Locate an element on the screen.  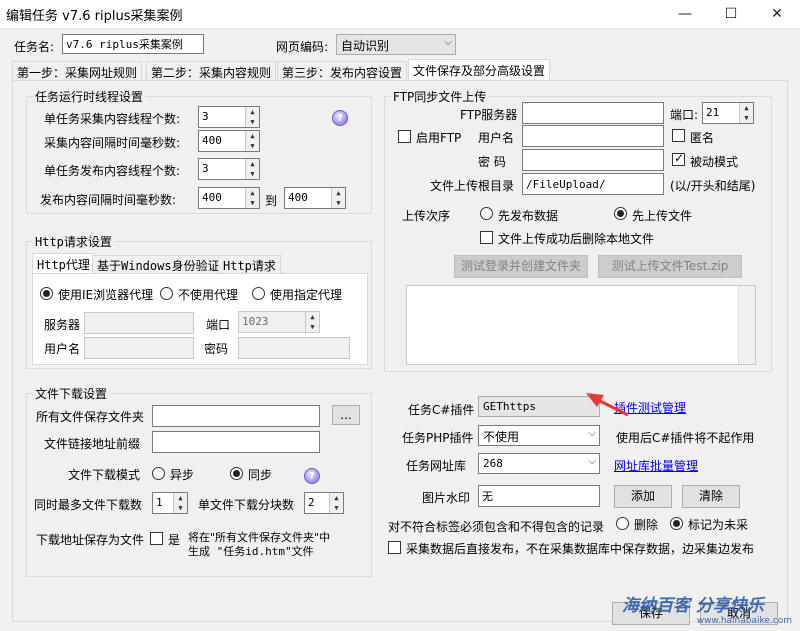
window-title: 编辑任务 v7.6 riplus采集案例 is located at coordinates (94, 16).